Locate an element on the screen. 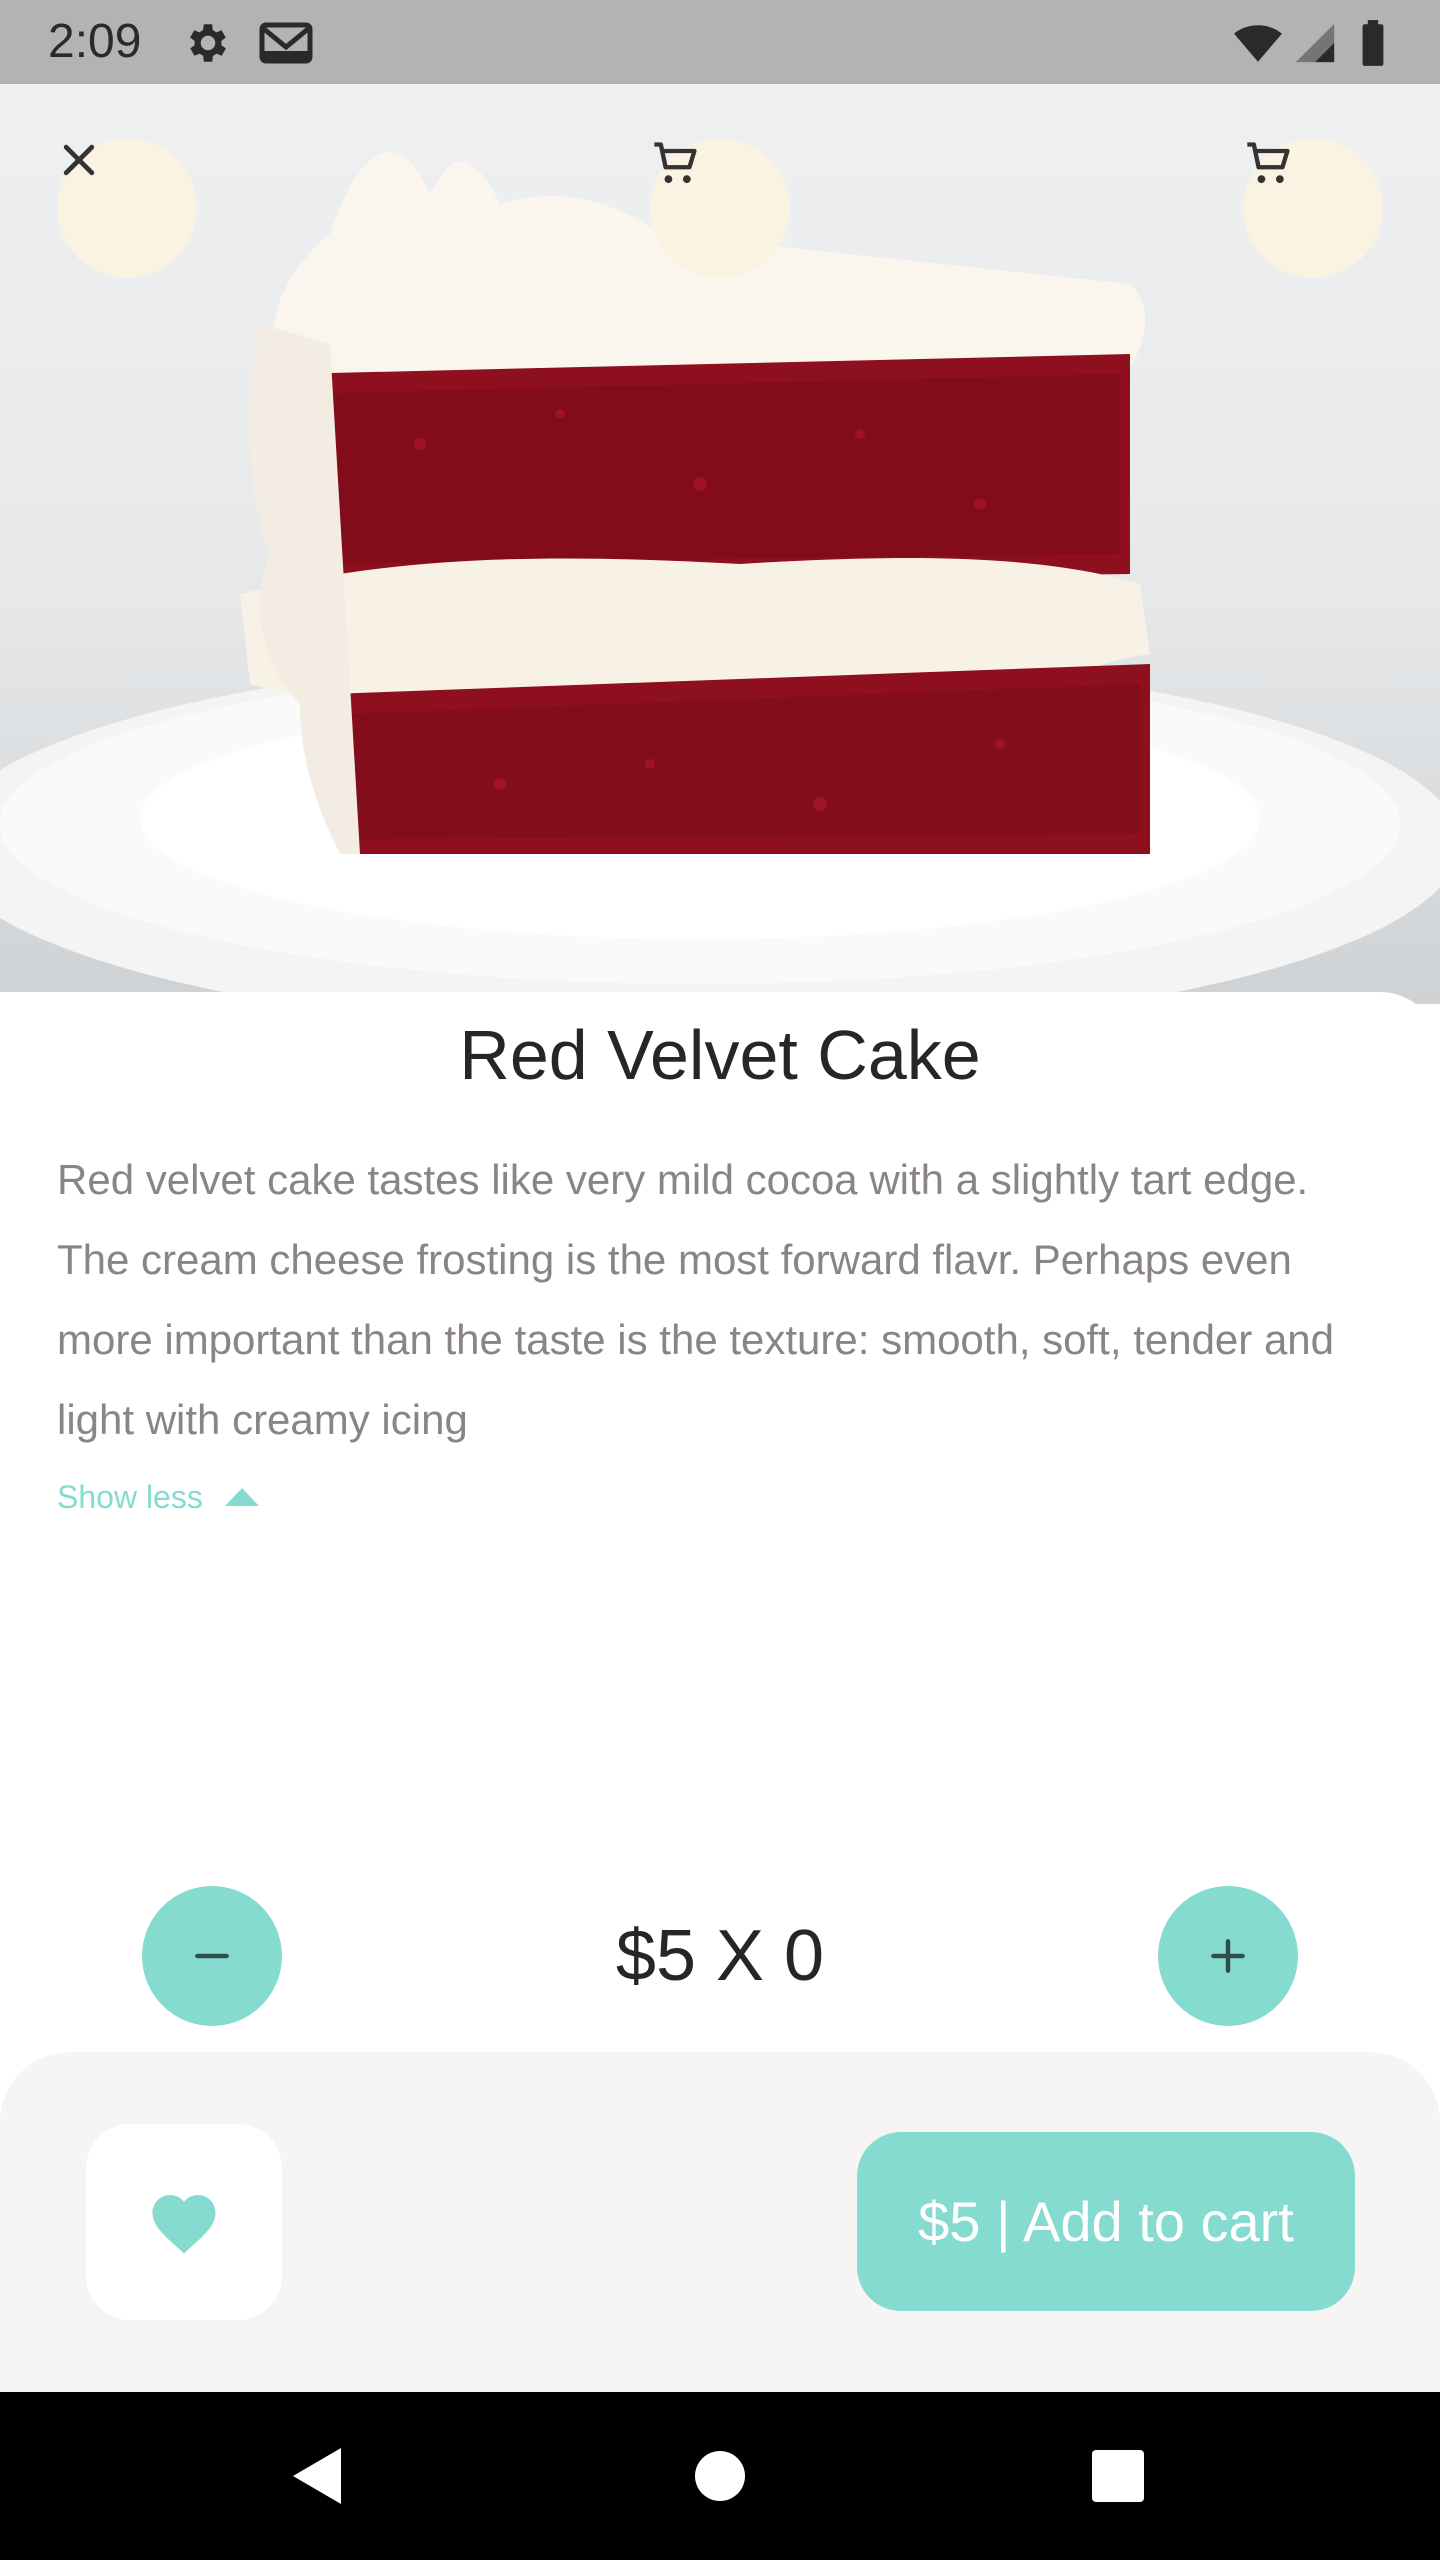  plus-icon is located at coordinates (1228, 1956).